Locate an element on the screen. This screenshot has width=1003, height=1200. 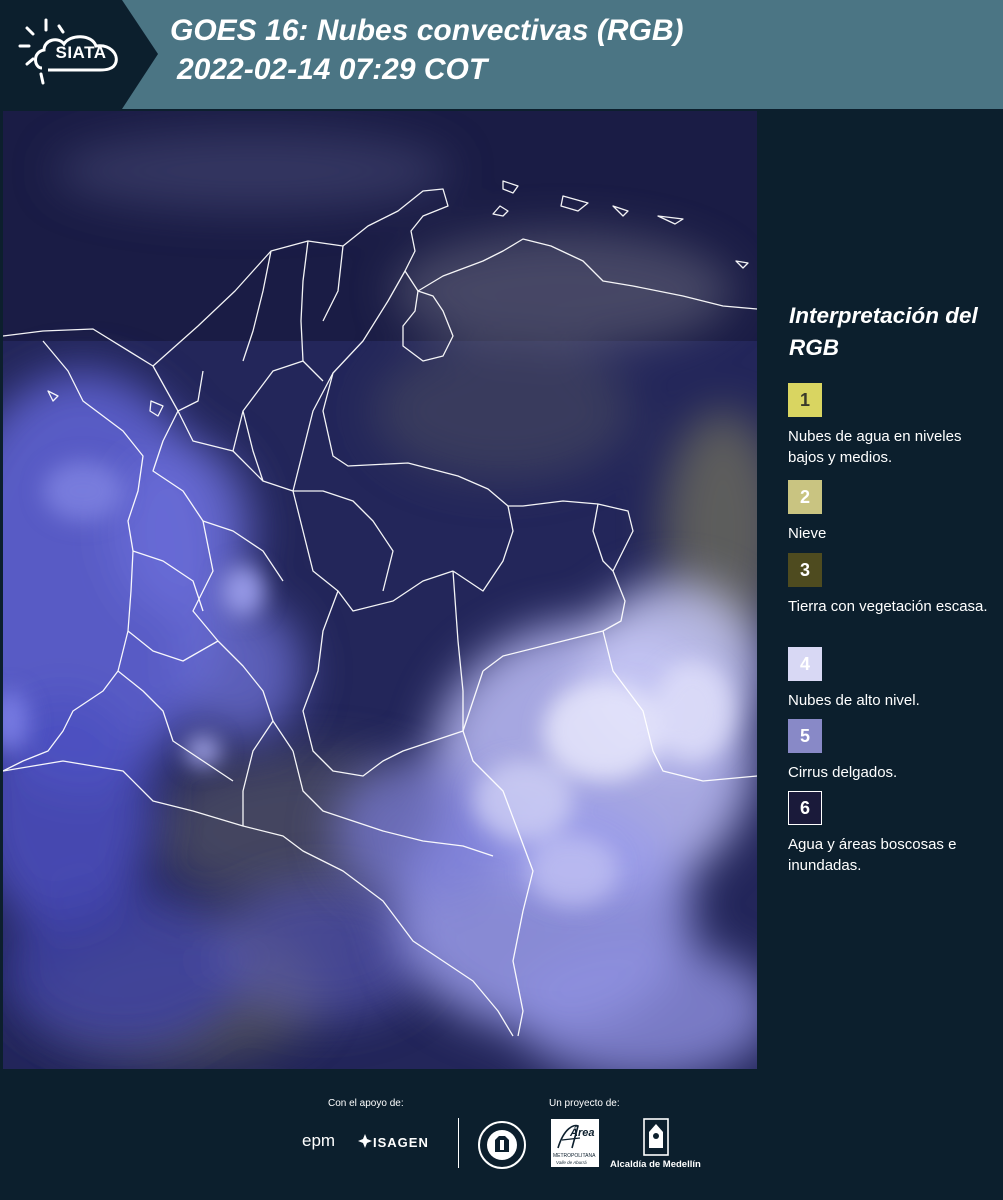
legend-item: 4 Nubes de alto nivel. is located at coordinates (894, 679).